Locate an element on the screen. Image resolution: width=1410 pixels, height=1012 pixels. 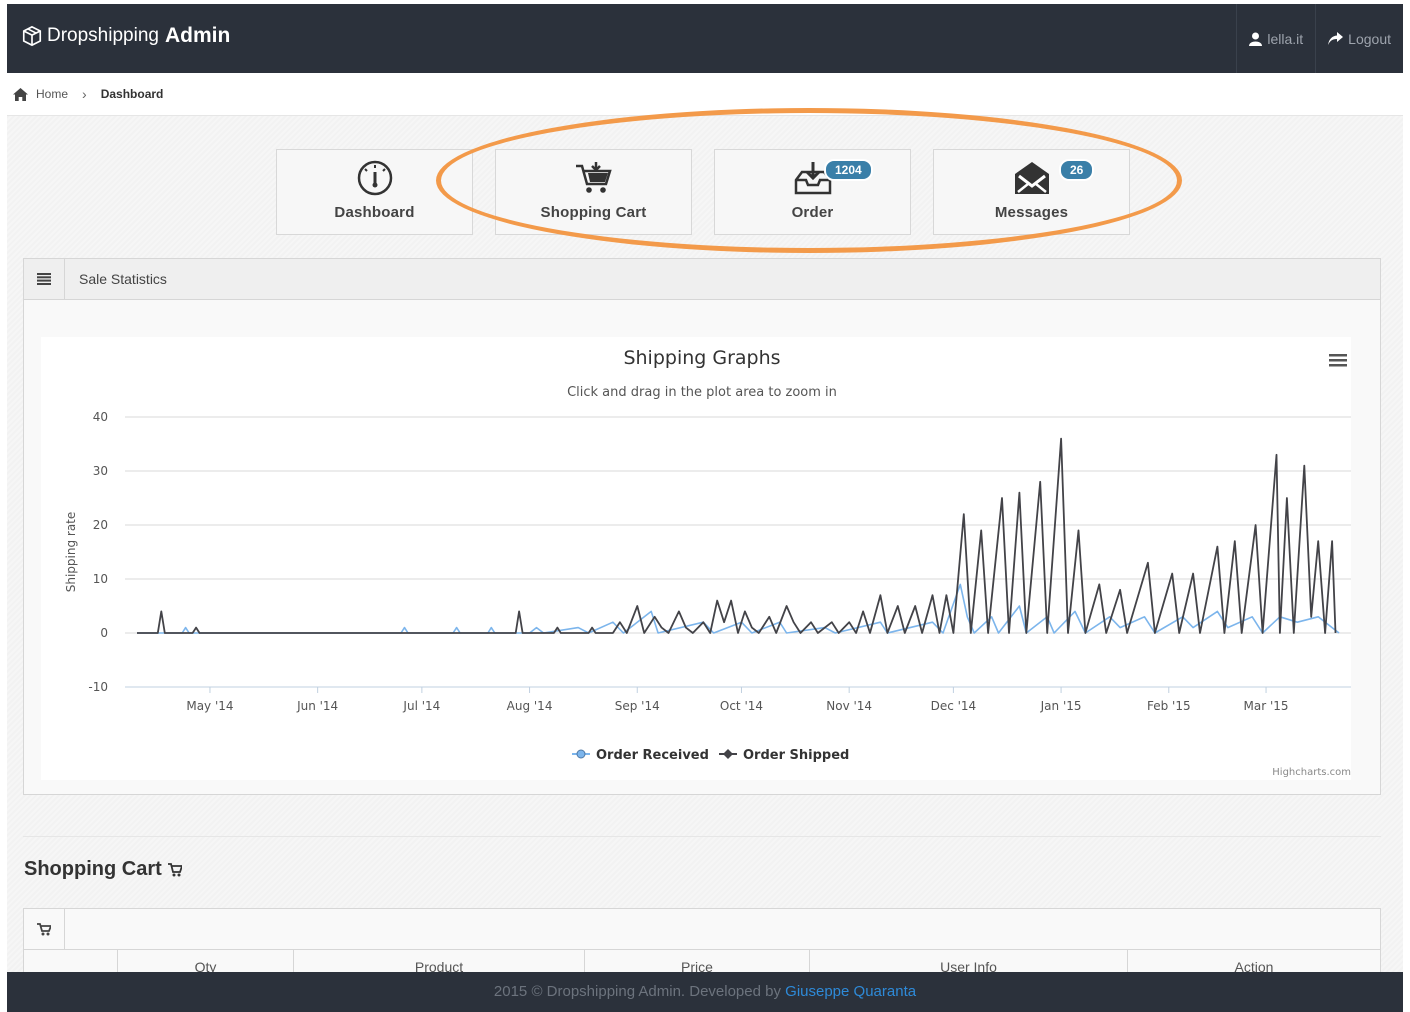
user-icon is located at coordinates (1256, 39).